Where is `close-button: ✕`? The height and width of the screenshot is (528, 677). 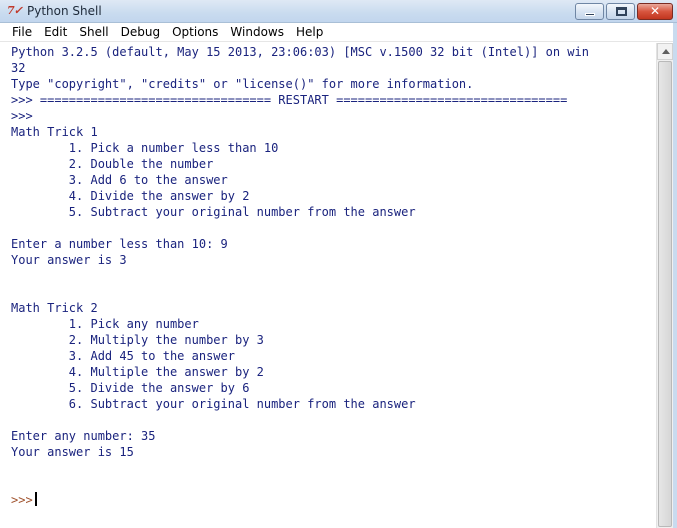 close-button: ✕ is located at coordinates (655, 11).